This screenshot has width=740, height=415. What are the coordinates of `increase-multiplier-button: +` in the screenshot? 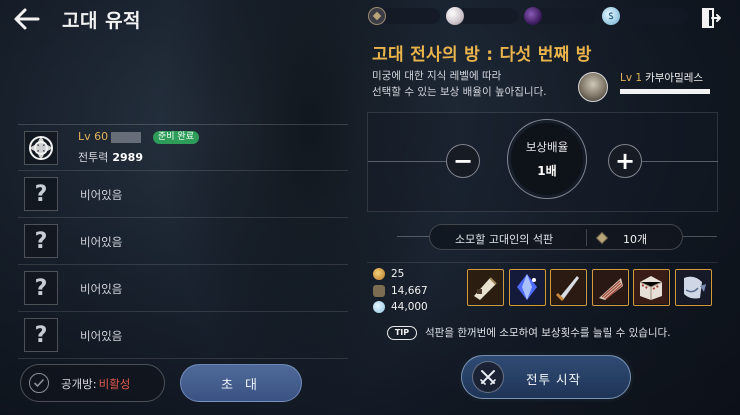 It's located at (625, 161).